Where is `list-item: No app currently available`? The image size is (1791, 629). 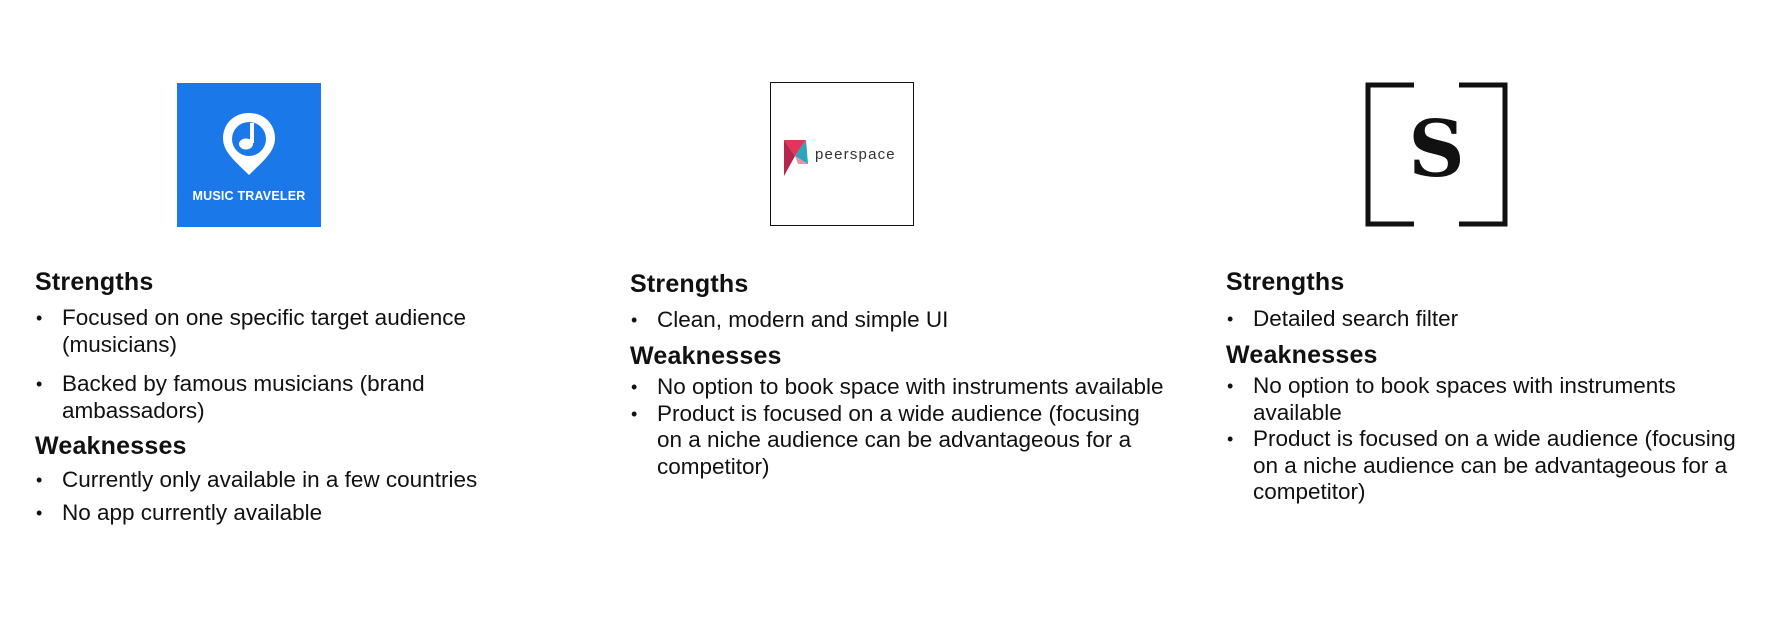
list-item: No app currently available is located at coordinates (270, 513).